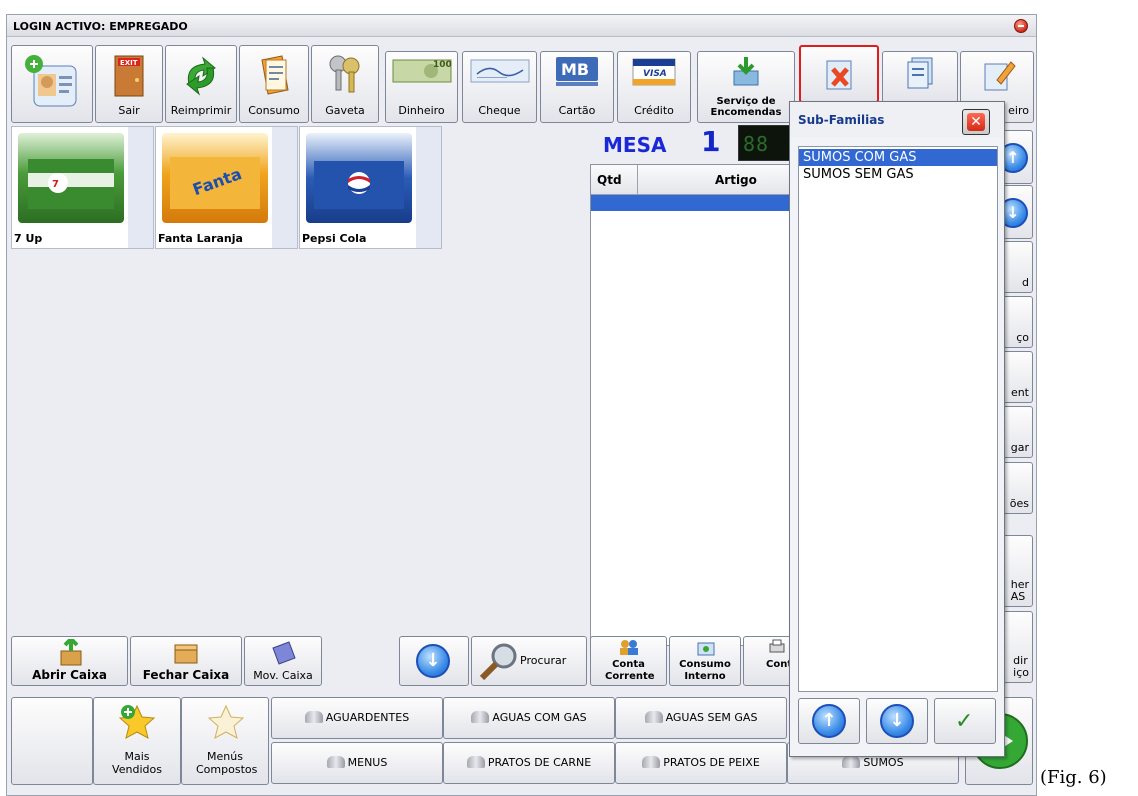 This screenshot has width=1138, height=796. I want to click on family-label: AGUARDENTES, so click(367, 717).